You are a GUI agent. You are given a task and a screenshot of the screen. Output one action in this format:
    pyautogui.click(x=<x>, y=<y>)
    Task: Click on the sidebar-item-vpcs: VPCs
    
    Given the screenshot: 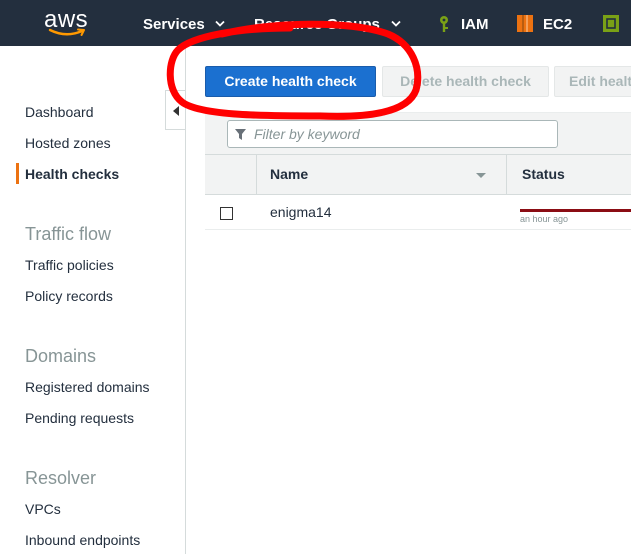 What is the action you would take?
    pyautogui.click(x=43, y=509)
    